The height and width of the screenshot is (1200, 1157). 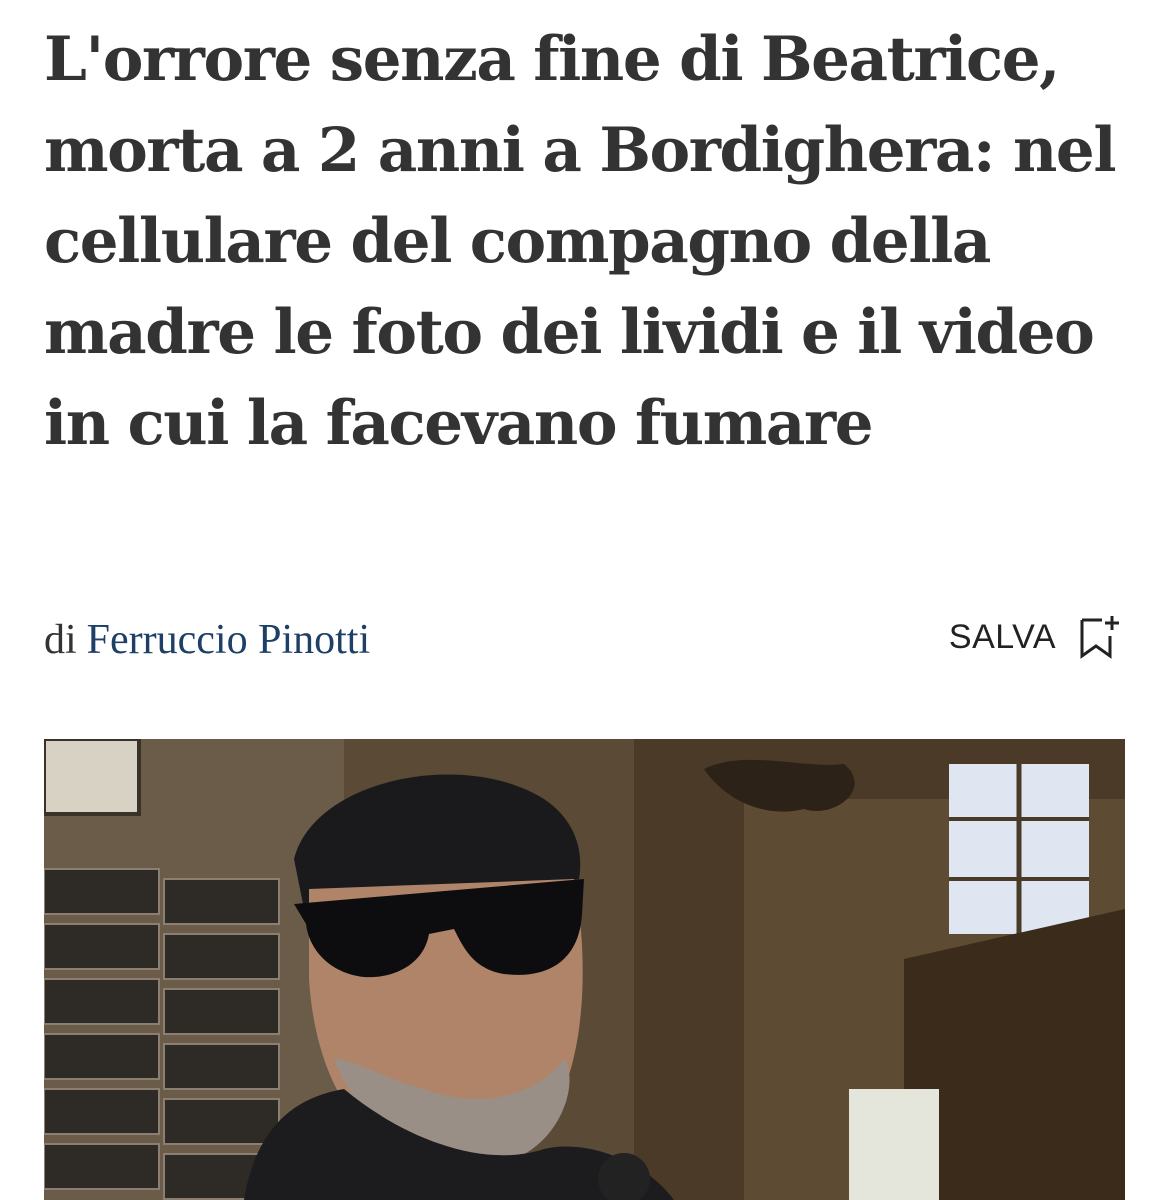 I want to click on save-label: SALVA, so click(x=1002, y=636).